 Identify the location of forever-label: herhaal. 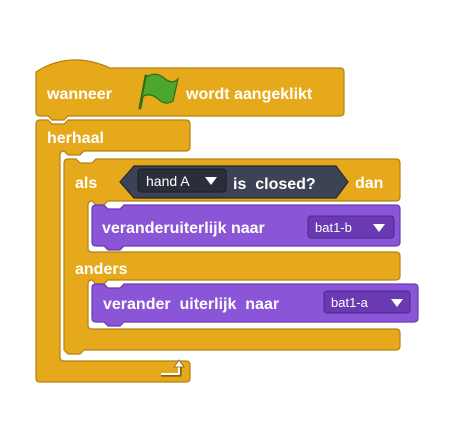
(75, 138).